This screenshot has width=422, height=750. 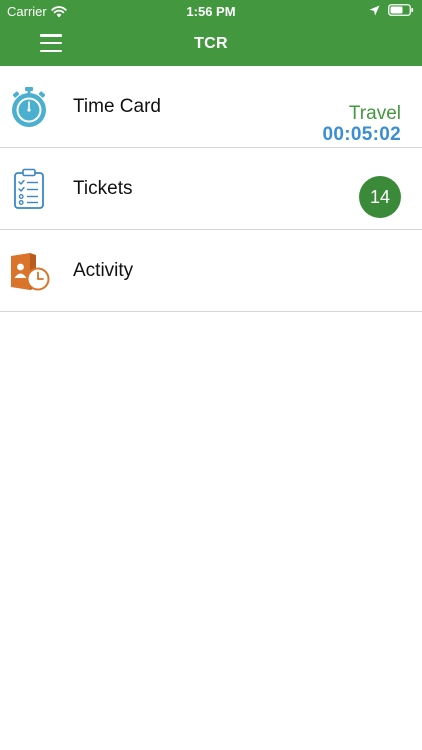 What do you see at coordinates (374, 10) in the screenshot?
I see `location-arrow-icon` at bounding box center [374, 10].